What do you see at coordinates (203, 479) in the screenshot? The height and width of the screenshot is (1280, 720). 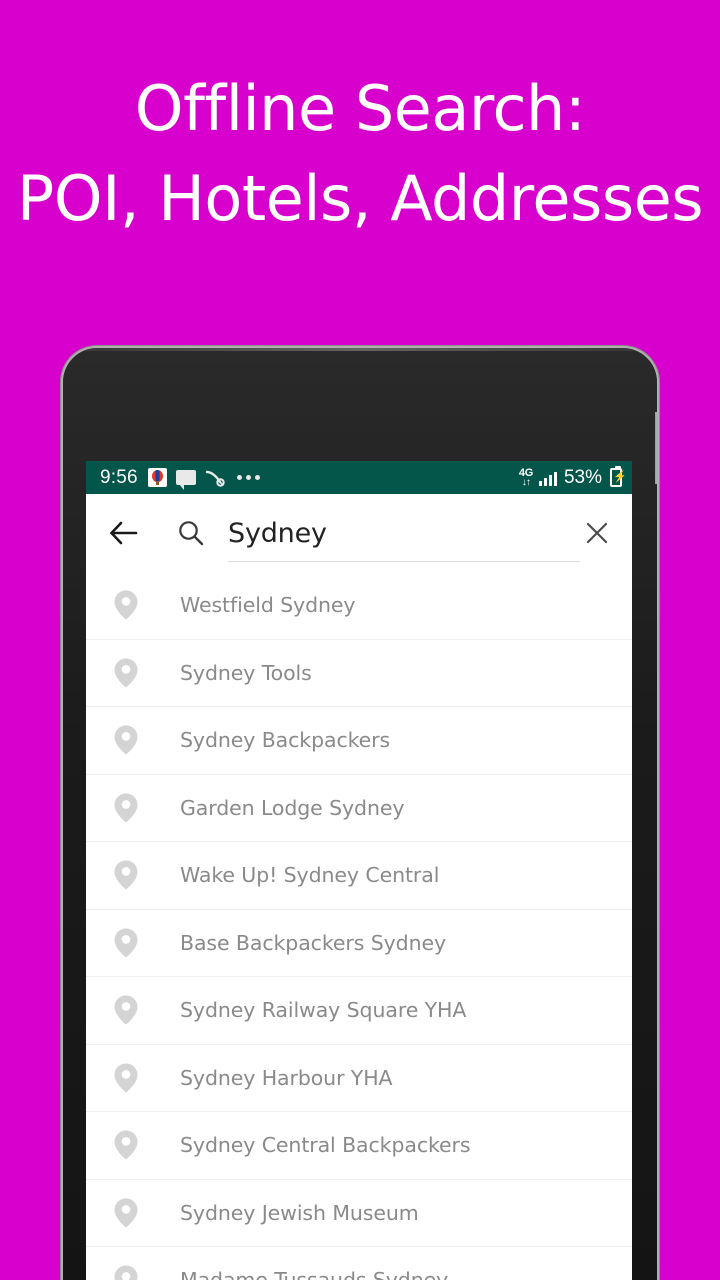 I see `status-bar-notification-icons` at bounding box center [203, 479].